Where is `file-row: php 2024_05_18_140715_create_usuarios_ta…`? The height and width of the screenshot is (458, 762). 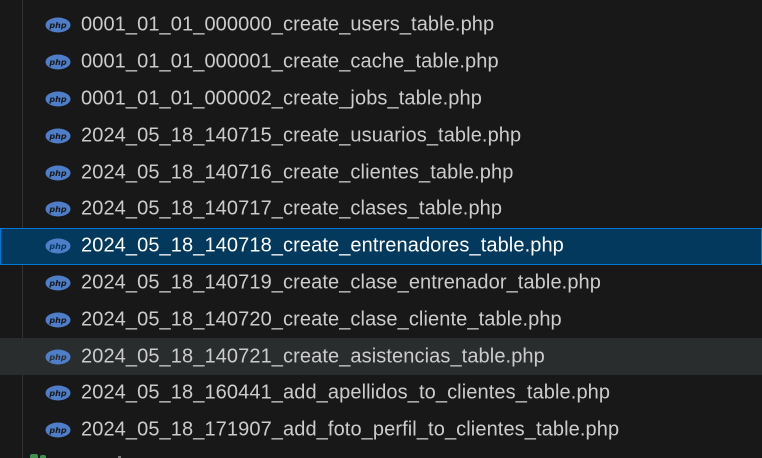 file-row: php 2024_05_18_140715_create_usuarios_ta… is located at coordinates (381, 135).